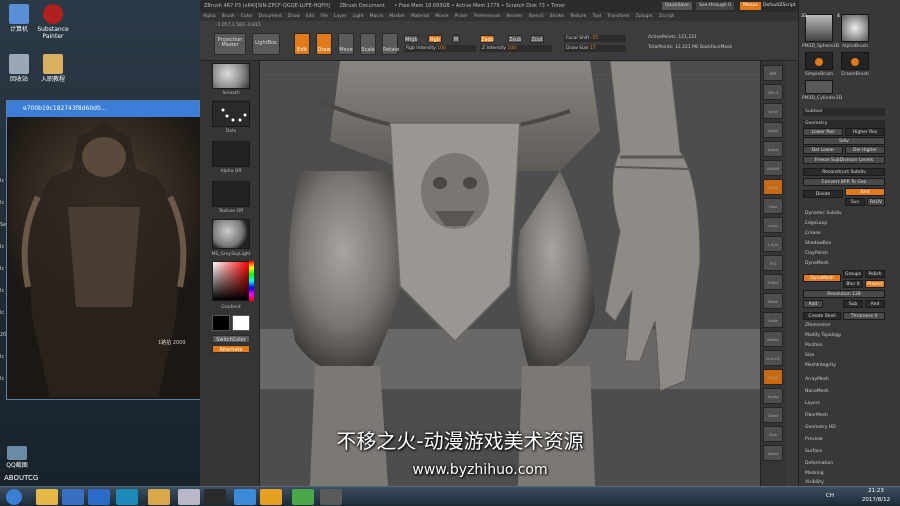 This screenshot has height=506, width=900. Describe the element at coordinates (876, 202) in the screenshot. I see `palette-reuv: ReUV` at that location.